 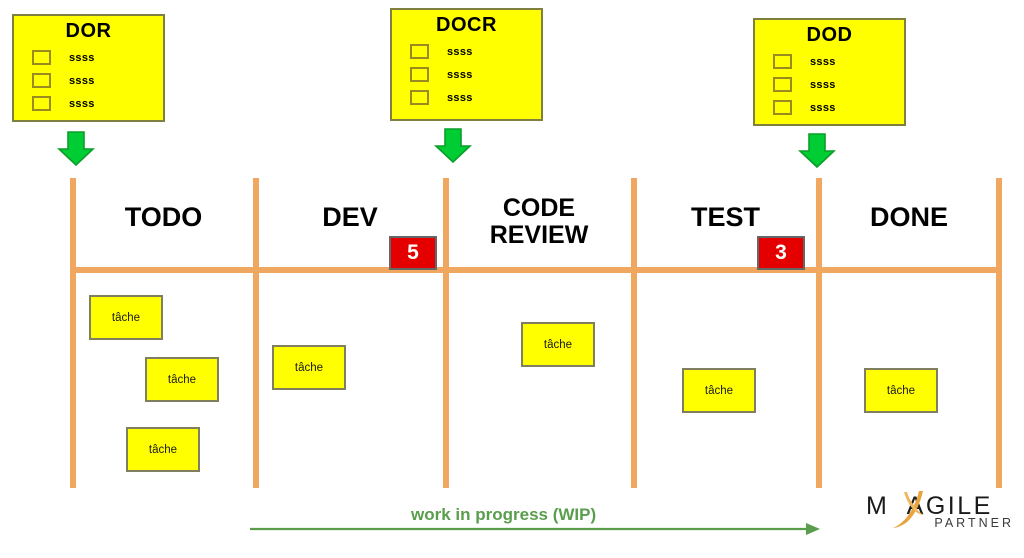 I want to click on logo-tagline-label: PARTNER, so click(x=974, y=523).